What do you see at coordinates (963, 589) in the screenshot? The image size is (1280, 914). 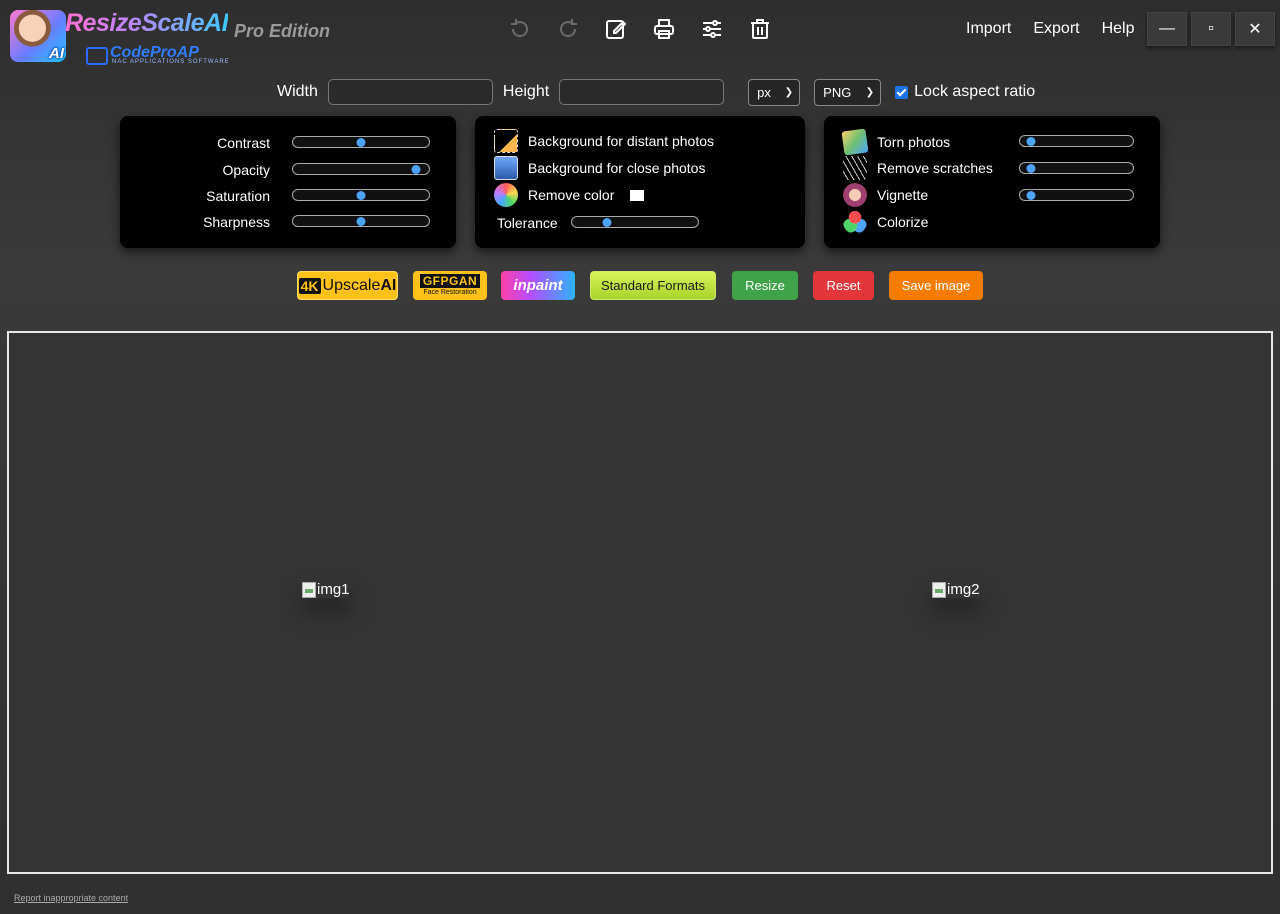 I see `image-2-alt: img2` at bounding box center [963, 589].